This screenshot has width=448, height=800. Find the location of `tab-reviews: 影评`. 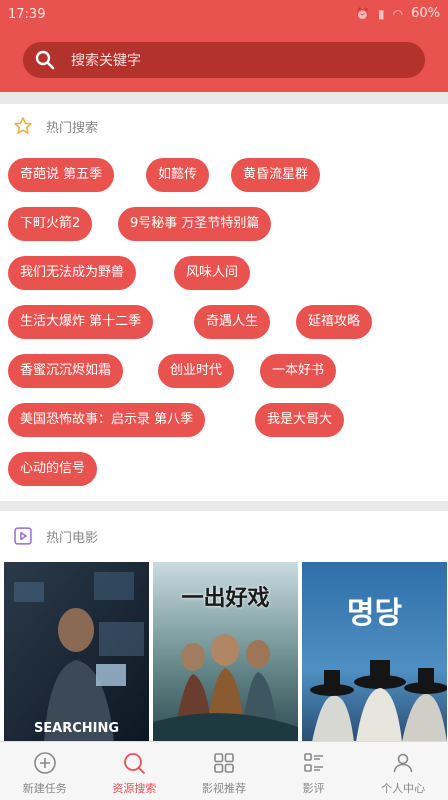

tab-reviews: 影评 is located at coordinates (314, 771).